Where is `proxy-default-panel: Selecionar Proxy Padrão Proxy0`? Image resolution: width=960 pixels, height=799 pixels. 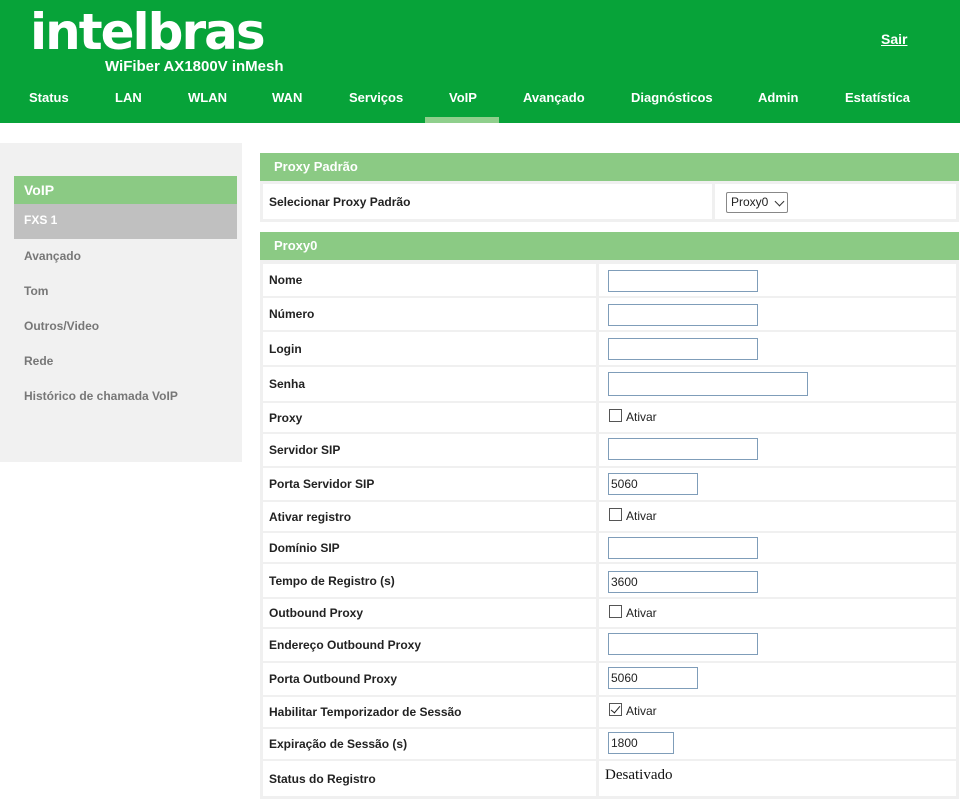 proxy-default-panel: Selecionar Proxy Padrão Proxy0 is located at coordinates (609, 201).